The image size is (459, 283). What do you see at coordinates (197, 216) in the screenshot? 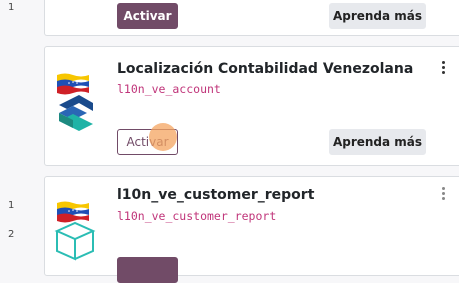
I see `module-technical-name: l10n_ve_customer_report` at bounding box center [197, 216].